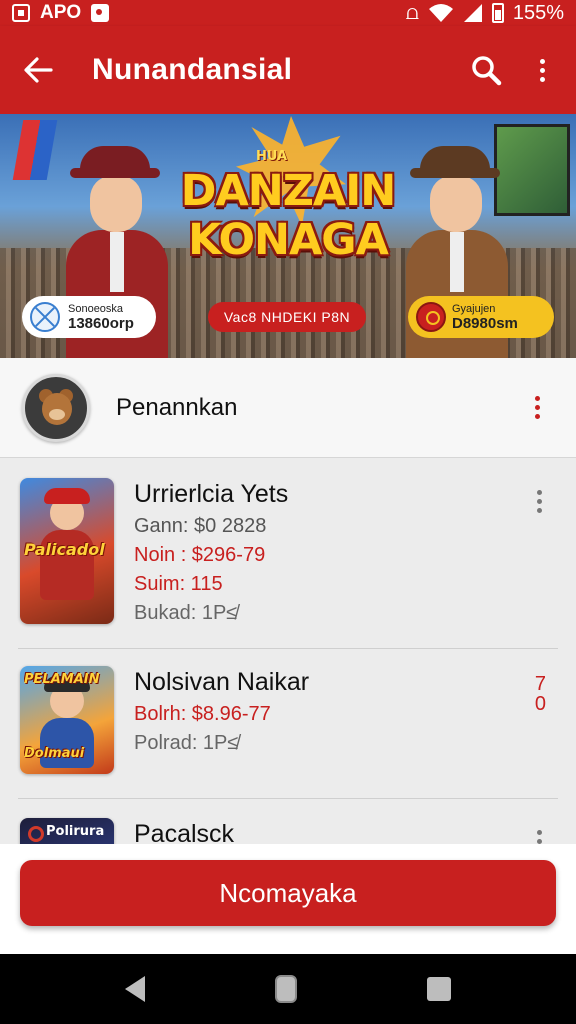 The image size is (576, 1024). I want to click on banner-logo-line1: DANZAIN, so click(288, 191).